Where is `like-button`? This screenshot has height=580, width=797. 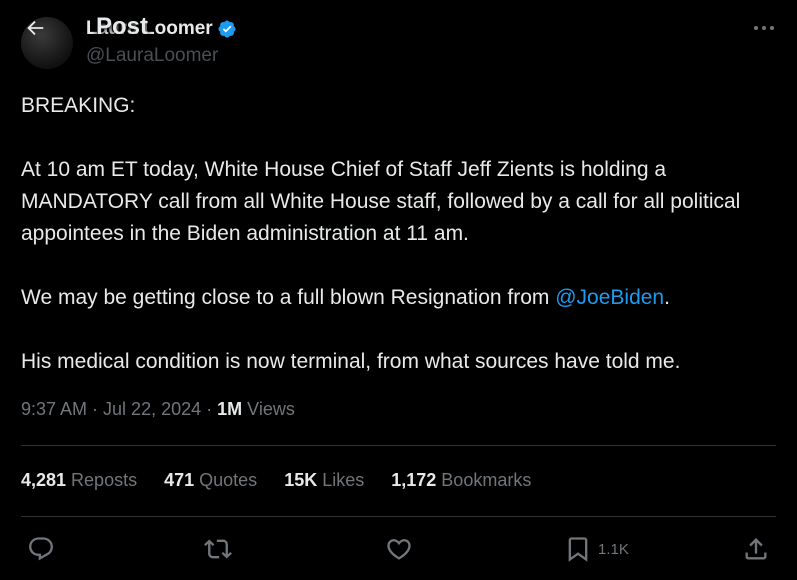 like-button is located at coordinates (399, 549).